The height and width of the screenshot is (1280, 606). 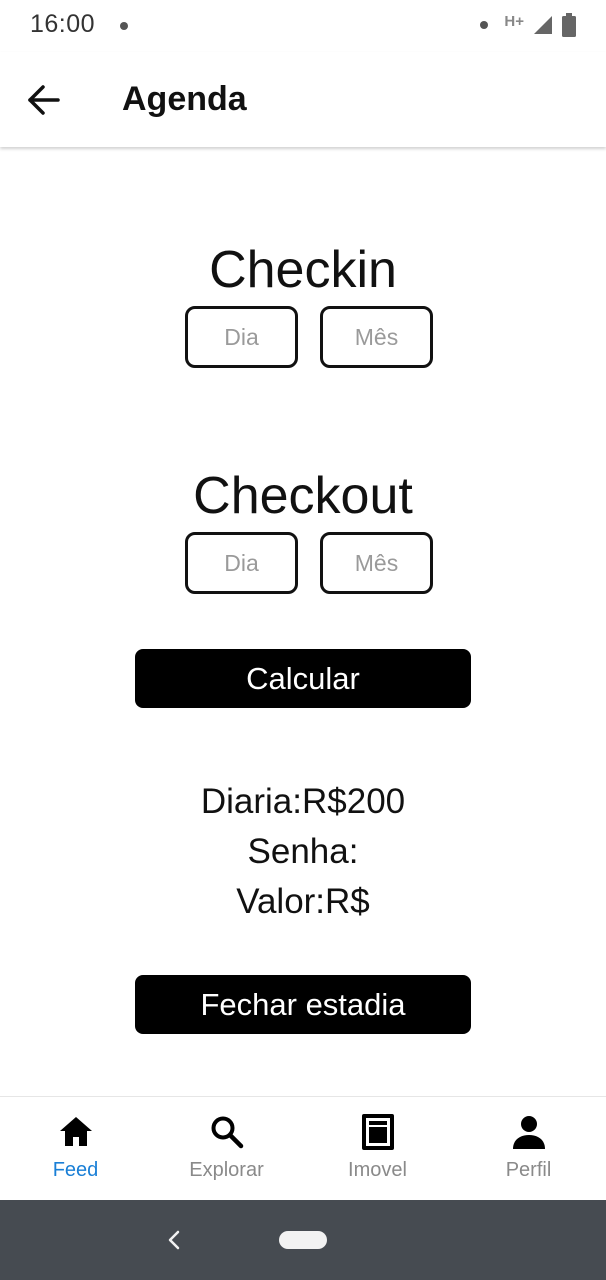 What do you see at coordinates (303, 851) in the screenshot?
I see `password-text: Senha:` at bounding box center [303, 851].